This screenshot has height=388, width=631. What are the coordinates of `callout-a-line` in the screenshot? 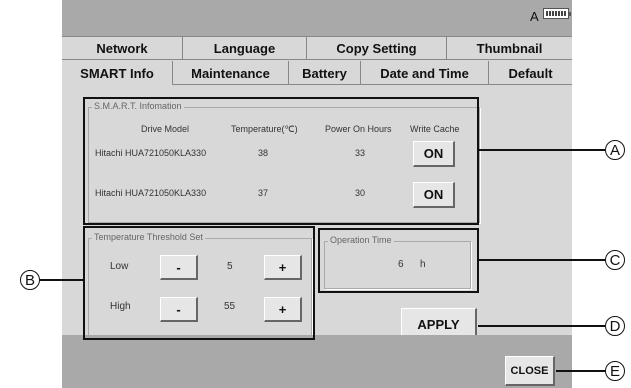 It's located at (542, 150).